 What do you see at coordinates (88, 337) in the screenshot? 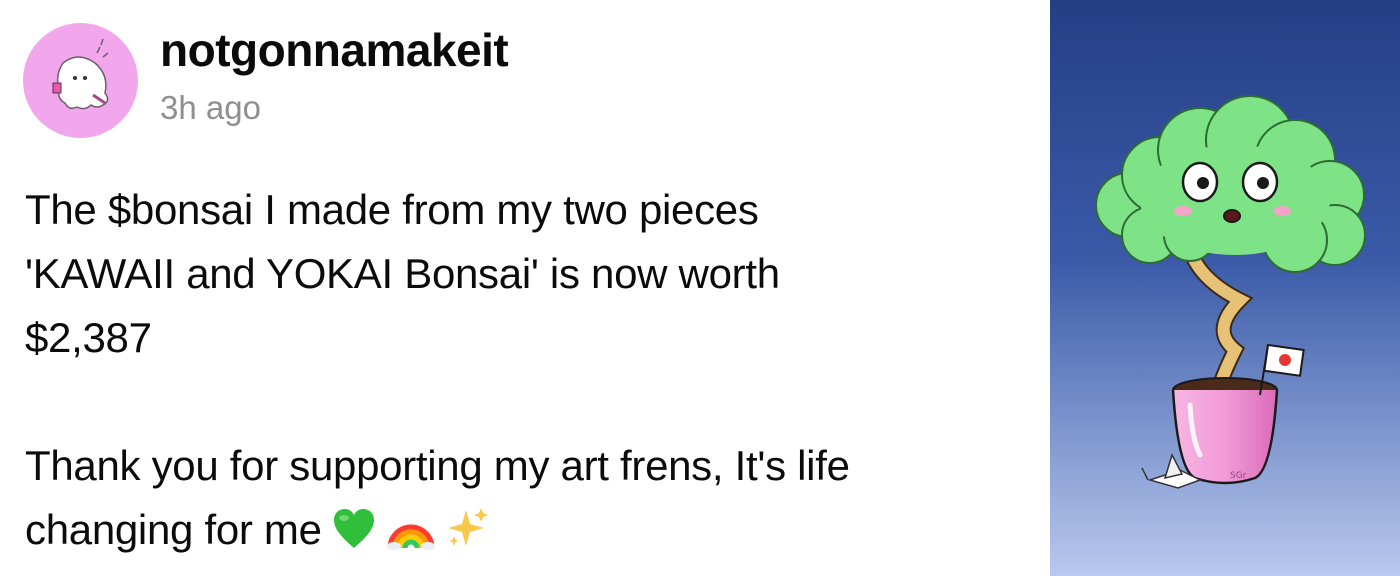
I see `post-text-line: $2,387` at bounding box center [88, 337].